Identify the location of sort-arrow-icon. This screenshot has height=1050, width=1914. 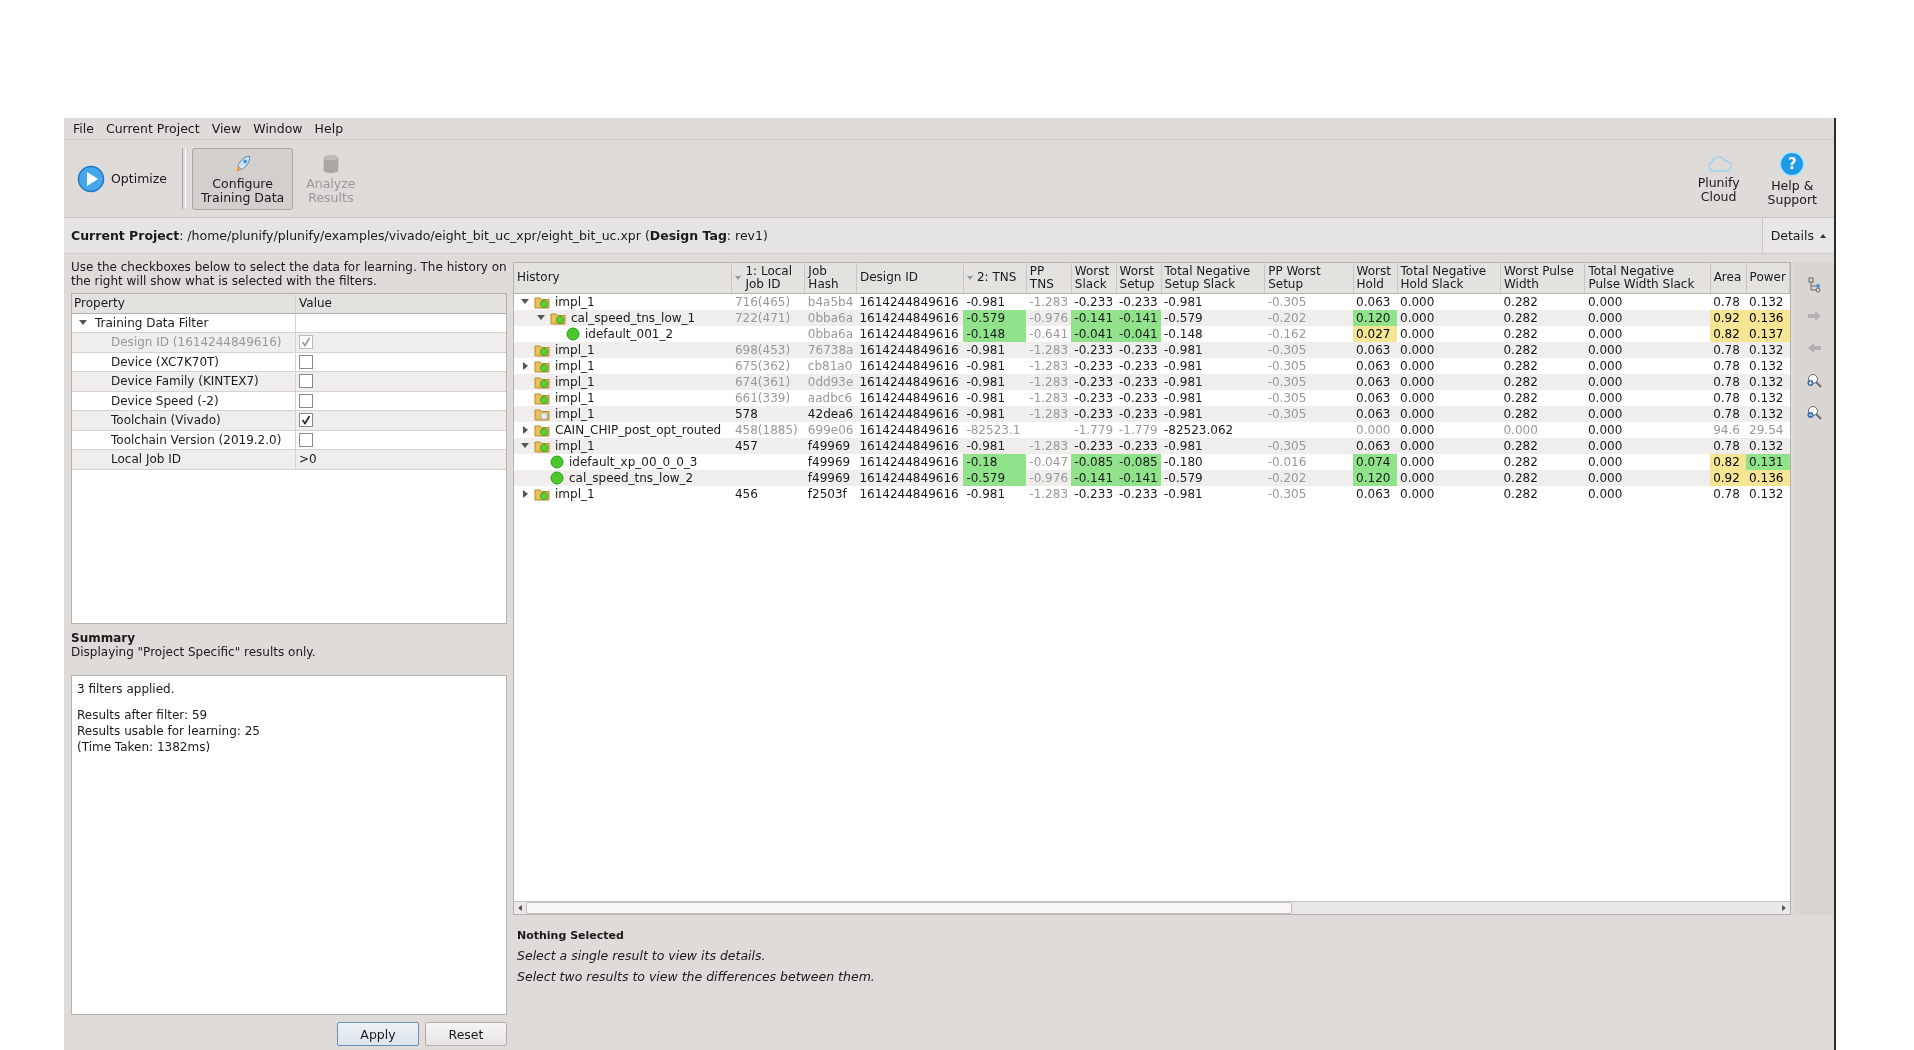
(738, 277).